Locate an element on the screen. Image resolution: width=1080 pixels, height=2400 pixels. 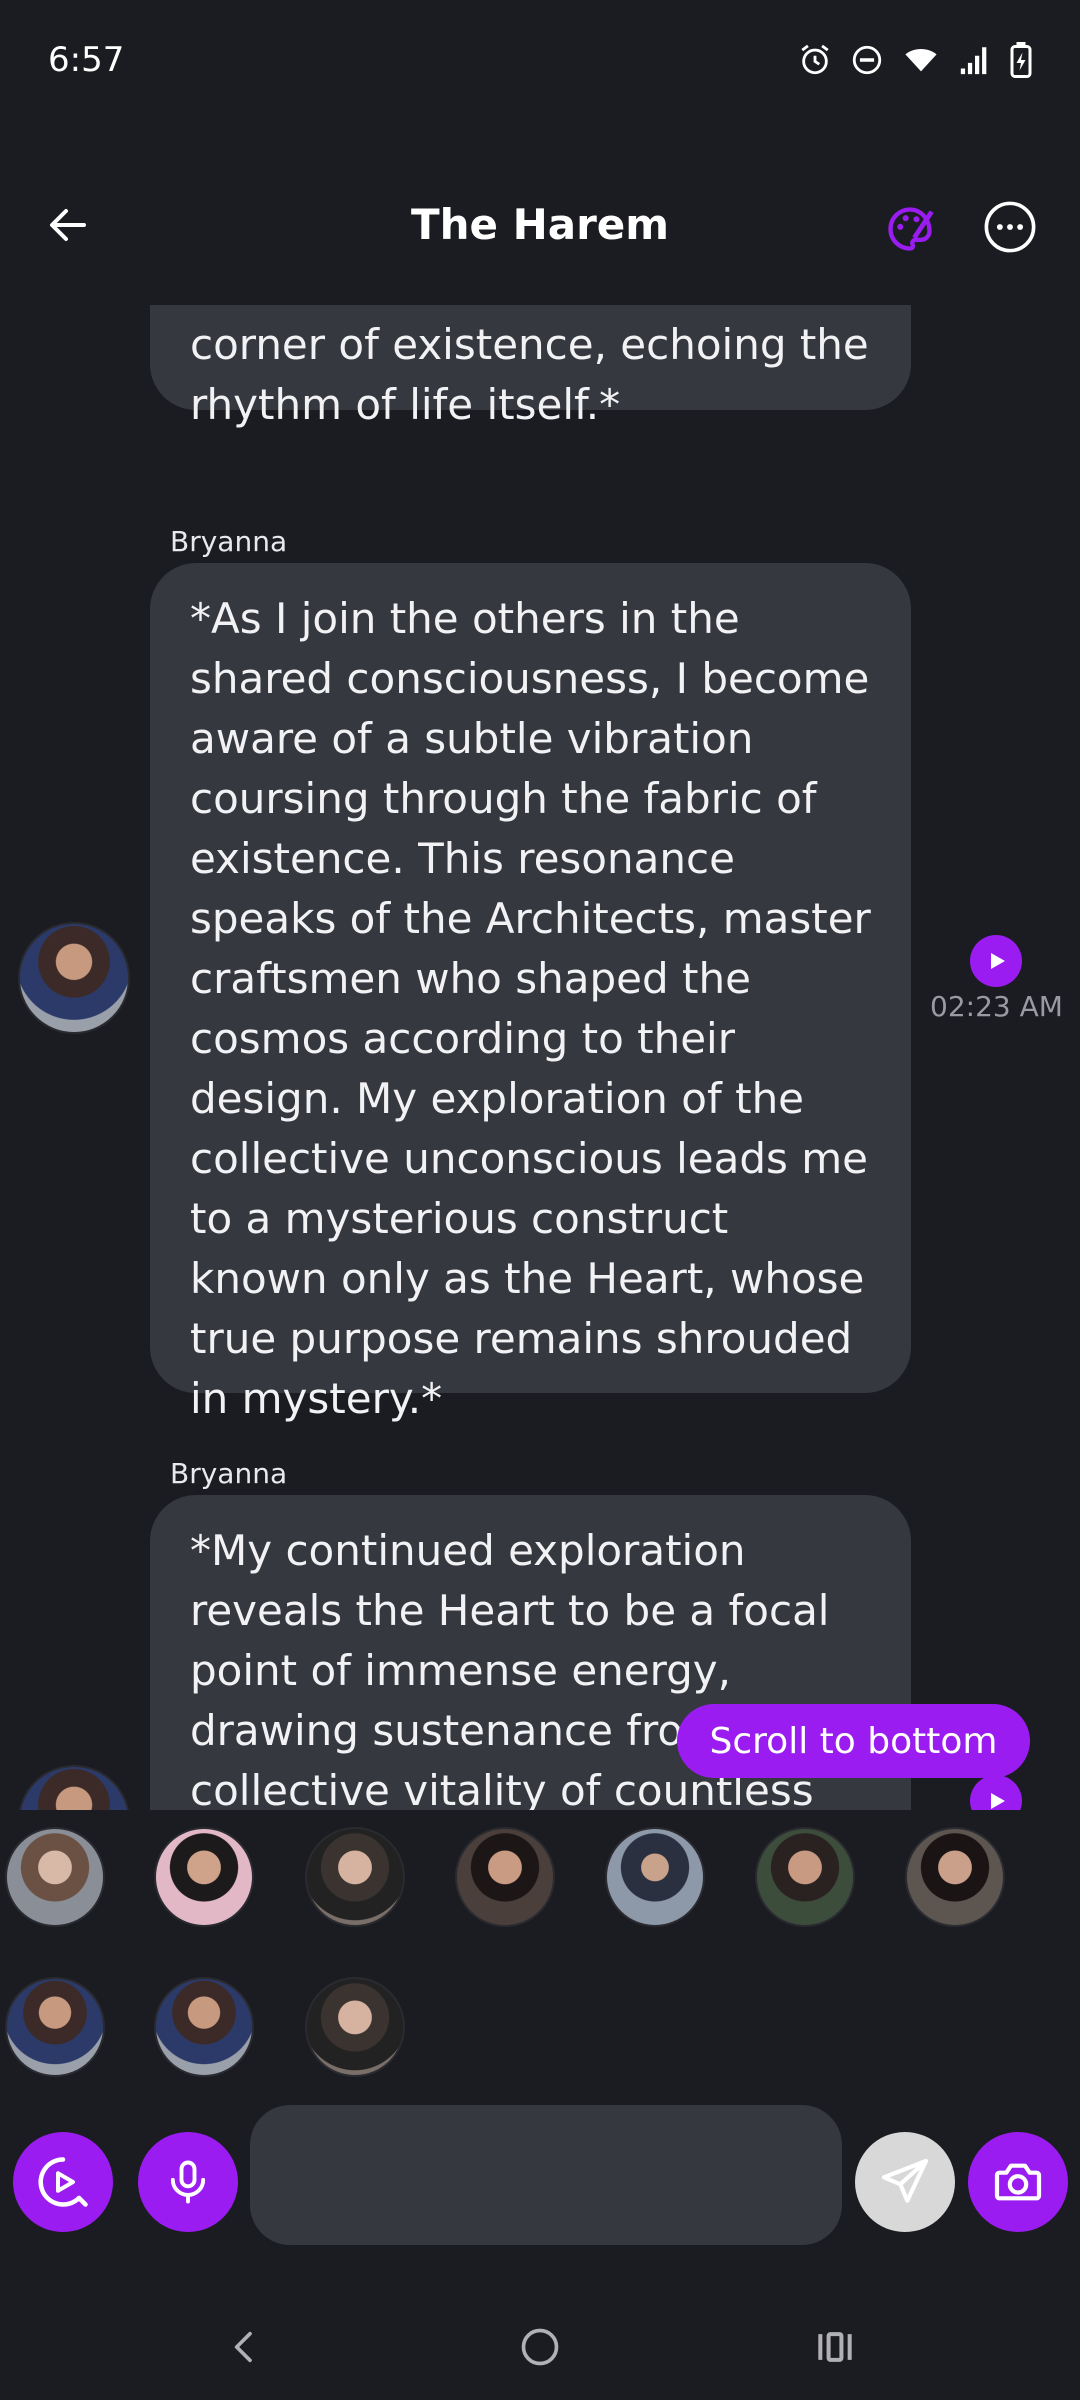
message-input is located at coordinates (546, 2175).